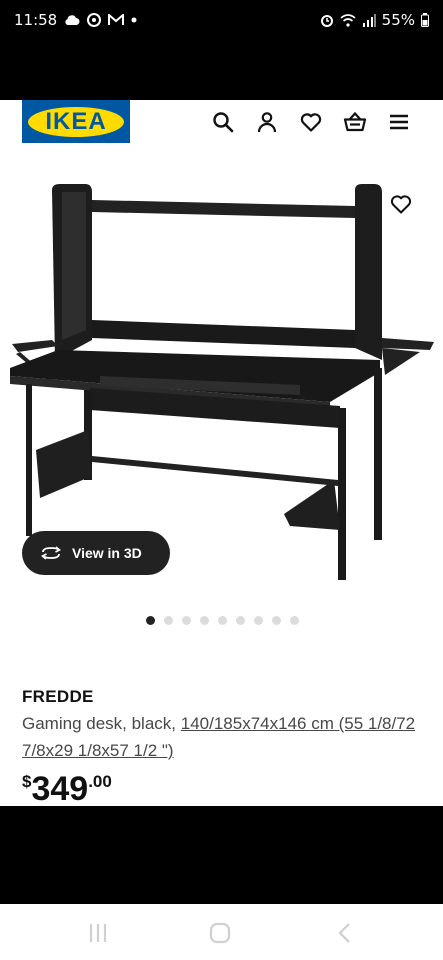  Describe the element at coordinates (355, 122) in the screenshot. I see `shopping-basket-icon` at that location.